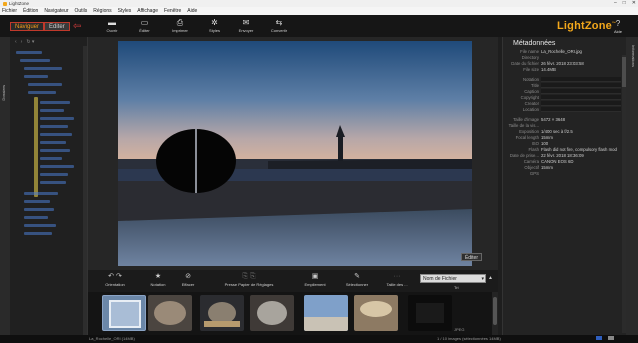 The height and width of the screenshot is (343, 638). I want to click on help-button: ? Aide, so click(618, 26).